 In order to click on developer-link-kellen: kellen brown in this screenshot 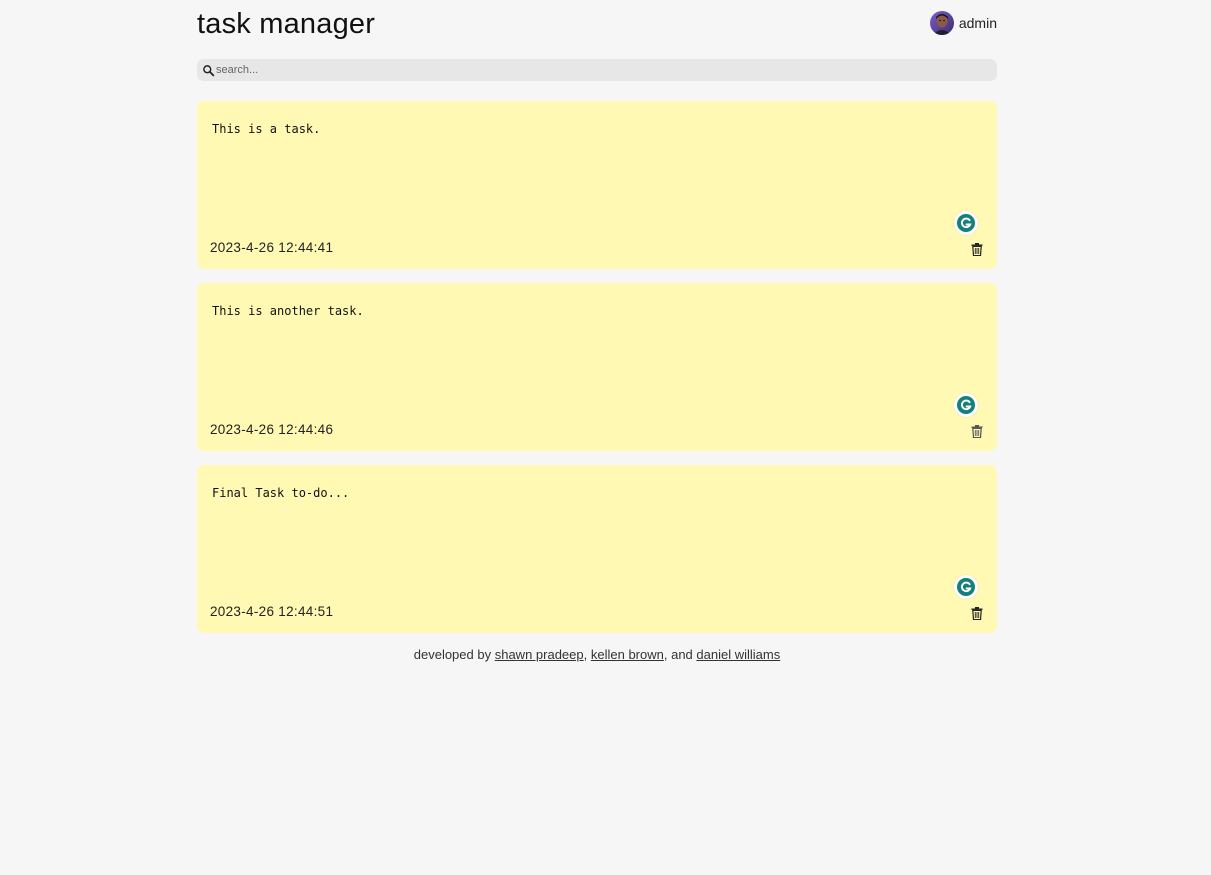, I will do `click(627, 654)`.